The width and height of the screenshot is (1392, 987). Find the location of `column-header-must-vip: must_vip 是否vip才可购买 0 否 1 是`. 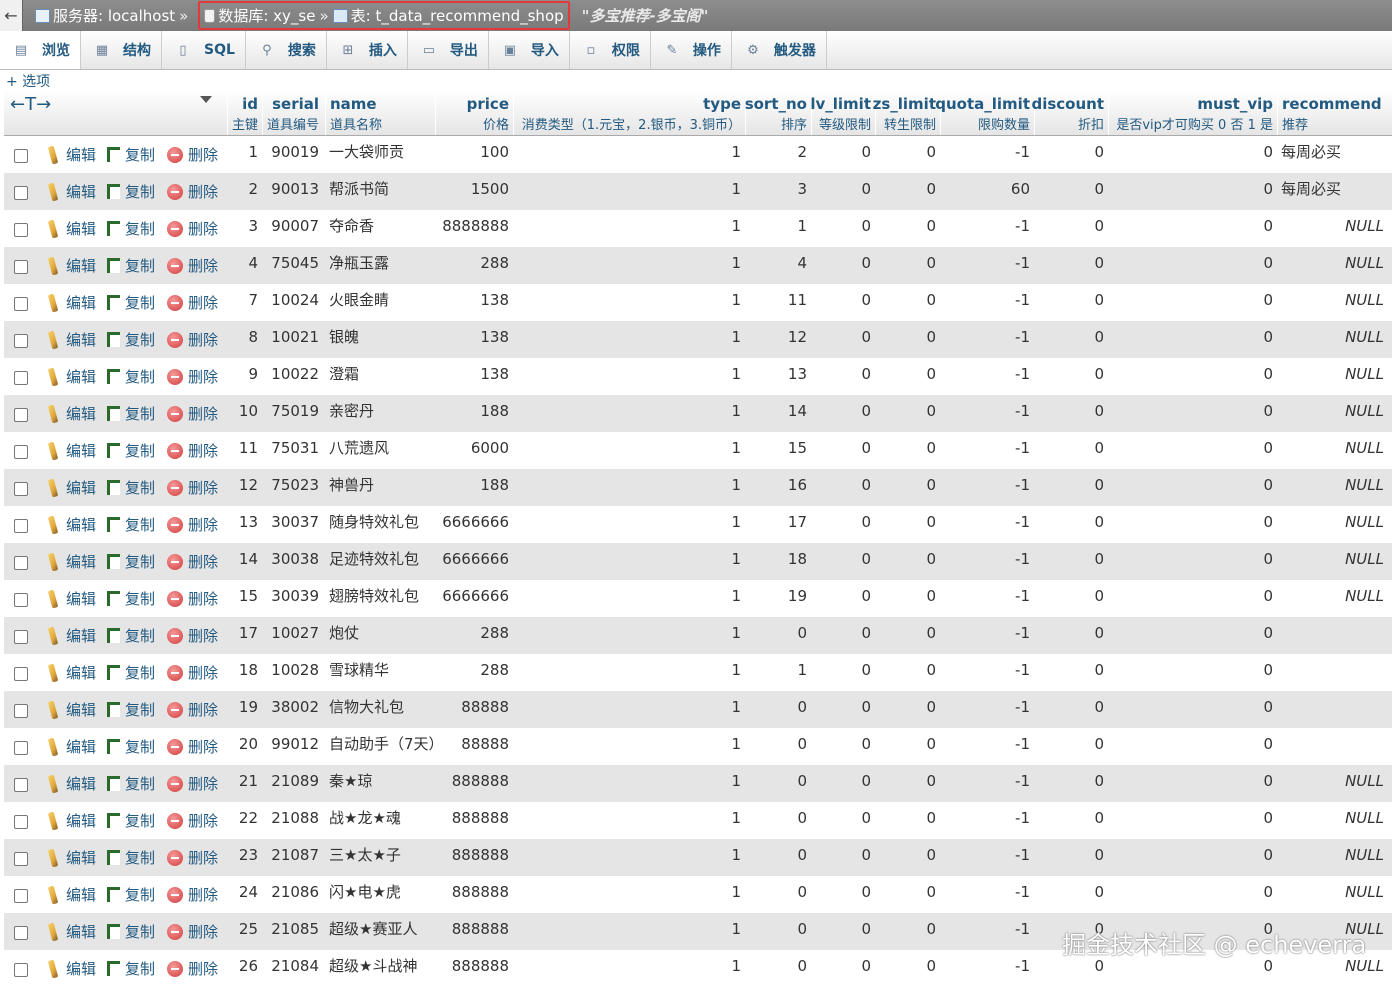

column-header-must-vip: must_vip 是否vip才可购买 0 否 1 是 is located at coordinates (1192, 112).